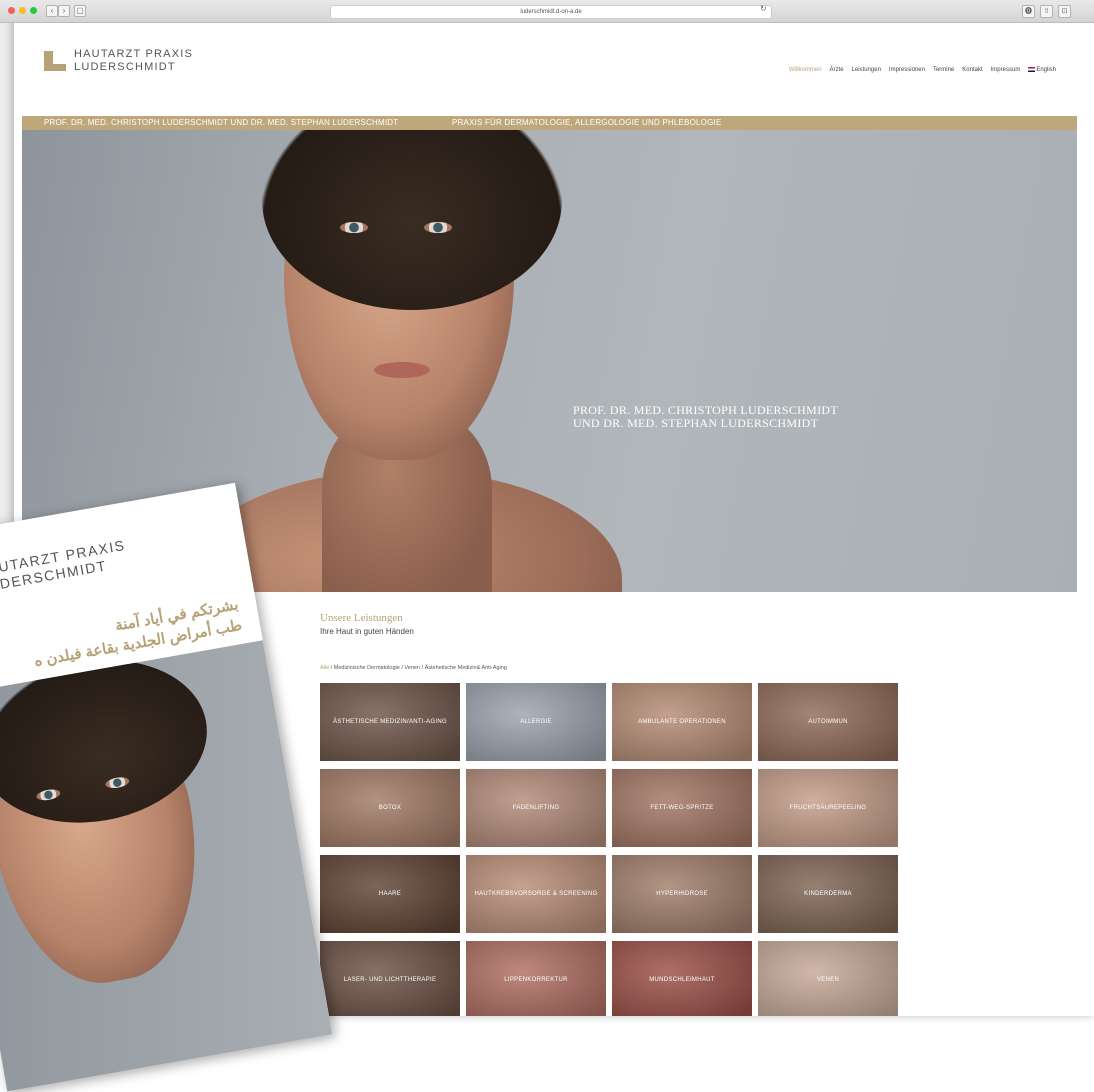  What do you see at coordinates (361, 618) in the screenshot?
I see `services-title: Unsere Leistungen` at bounding box center [361, 618].